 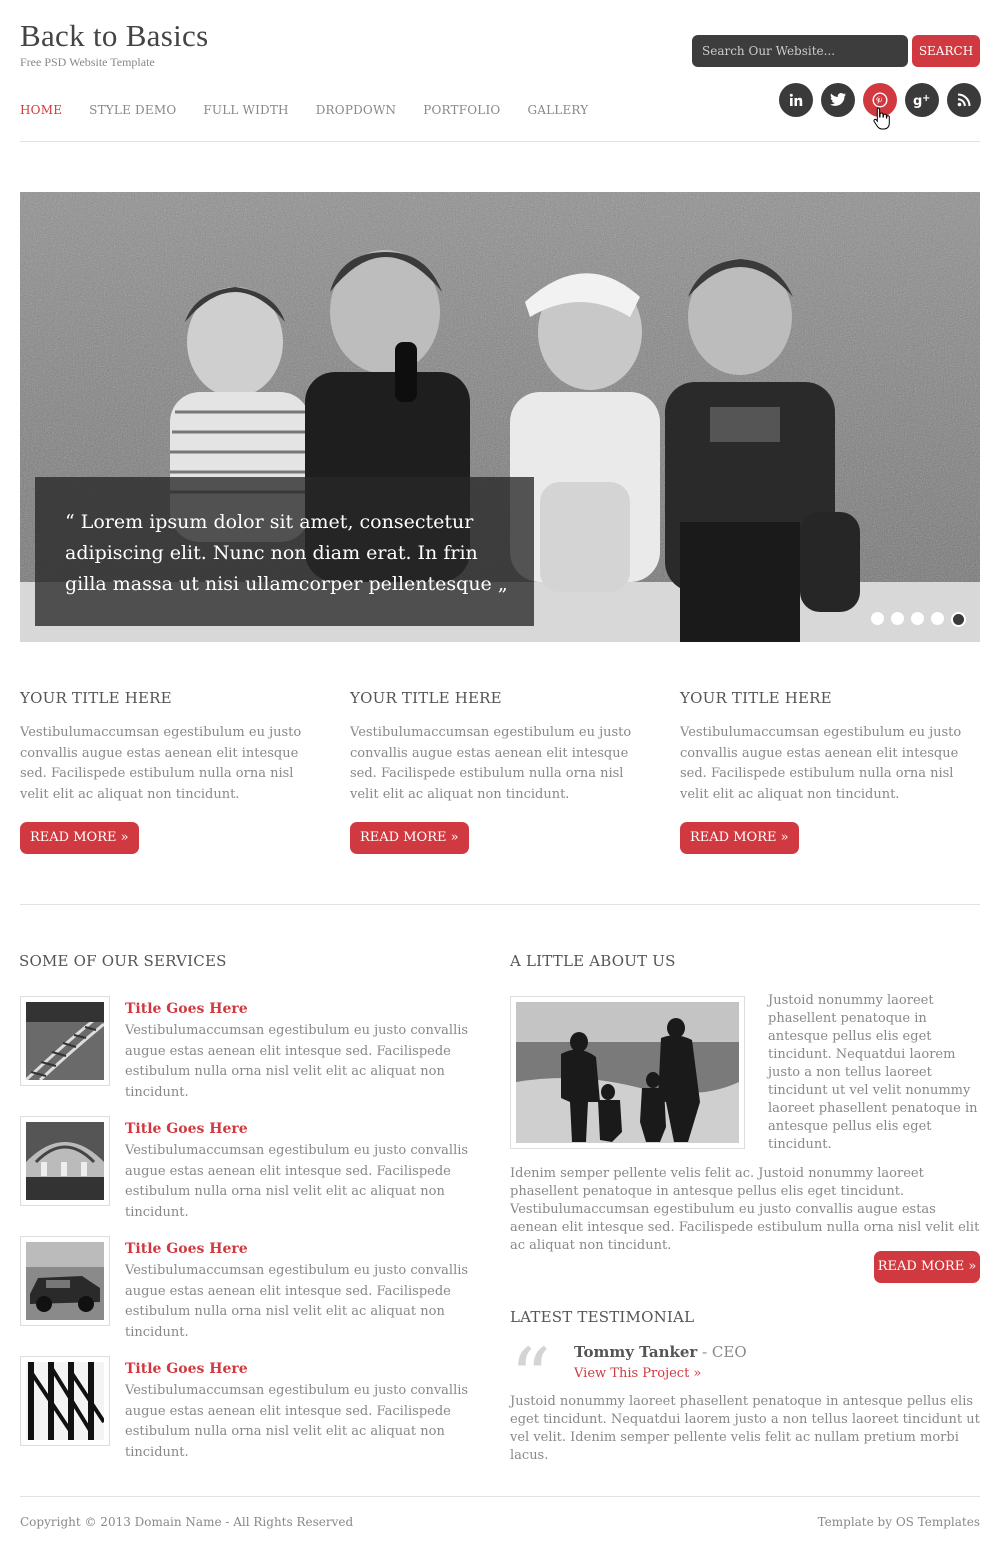 I want to click on site-logo: Back to Basics, so click(x=114, y=36).